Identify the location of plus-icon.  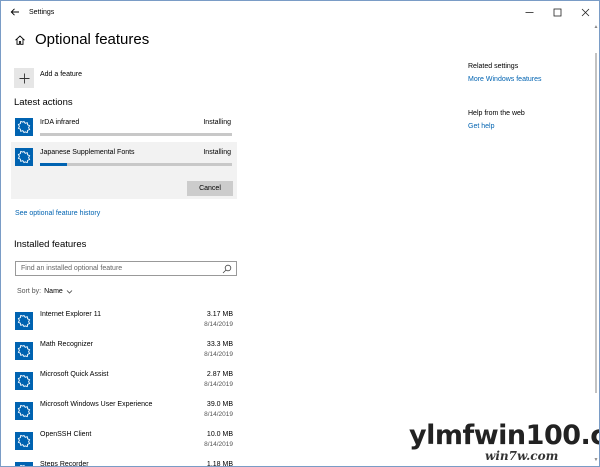
(24, 78).